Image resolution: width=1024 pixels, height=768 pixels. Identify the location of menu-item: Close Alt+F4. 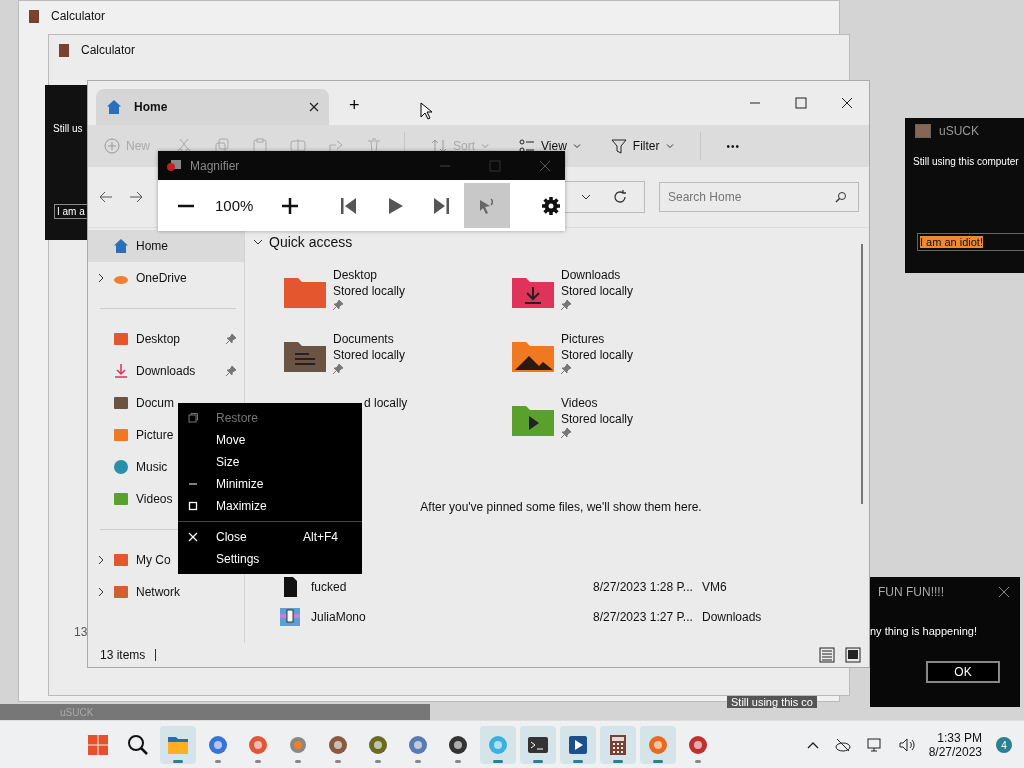
(270, 534).